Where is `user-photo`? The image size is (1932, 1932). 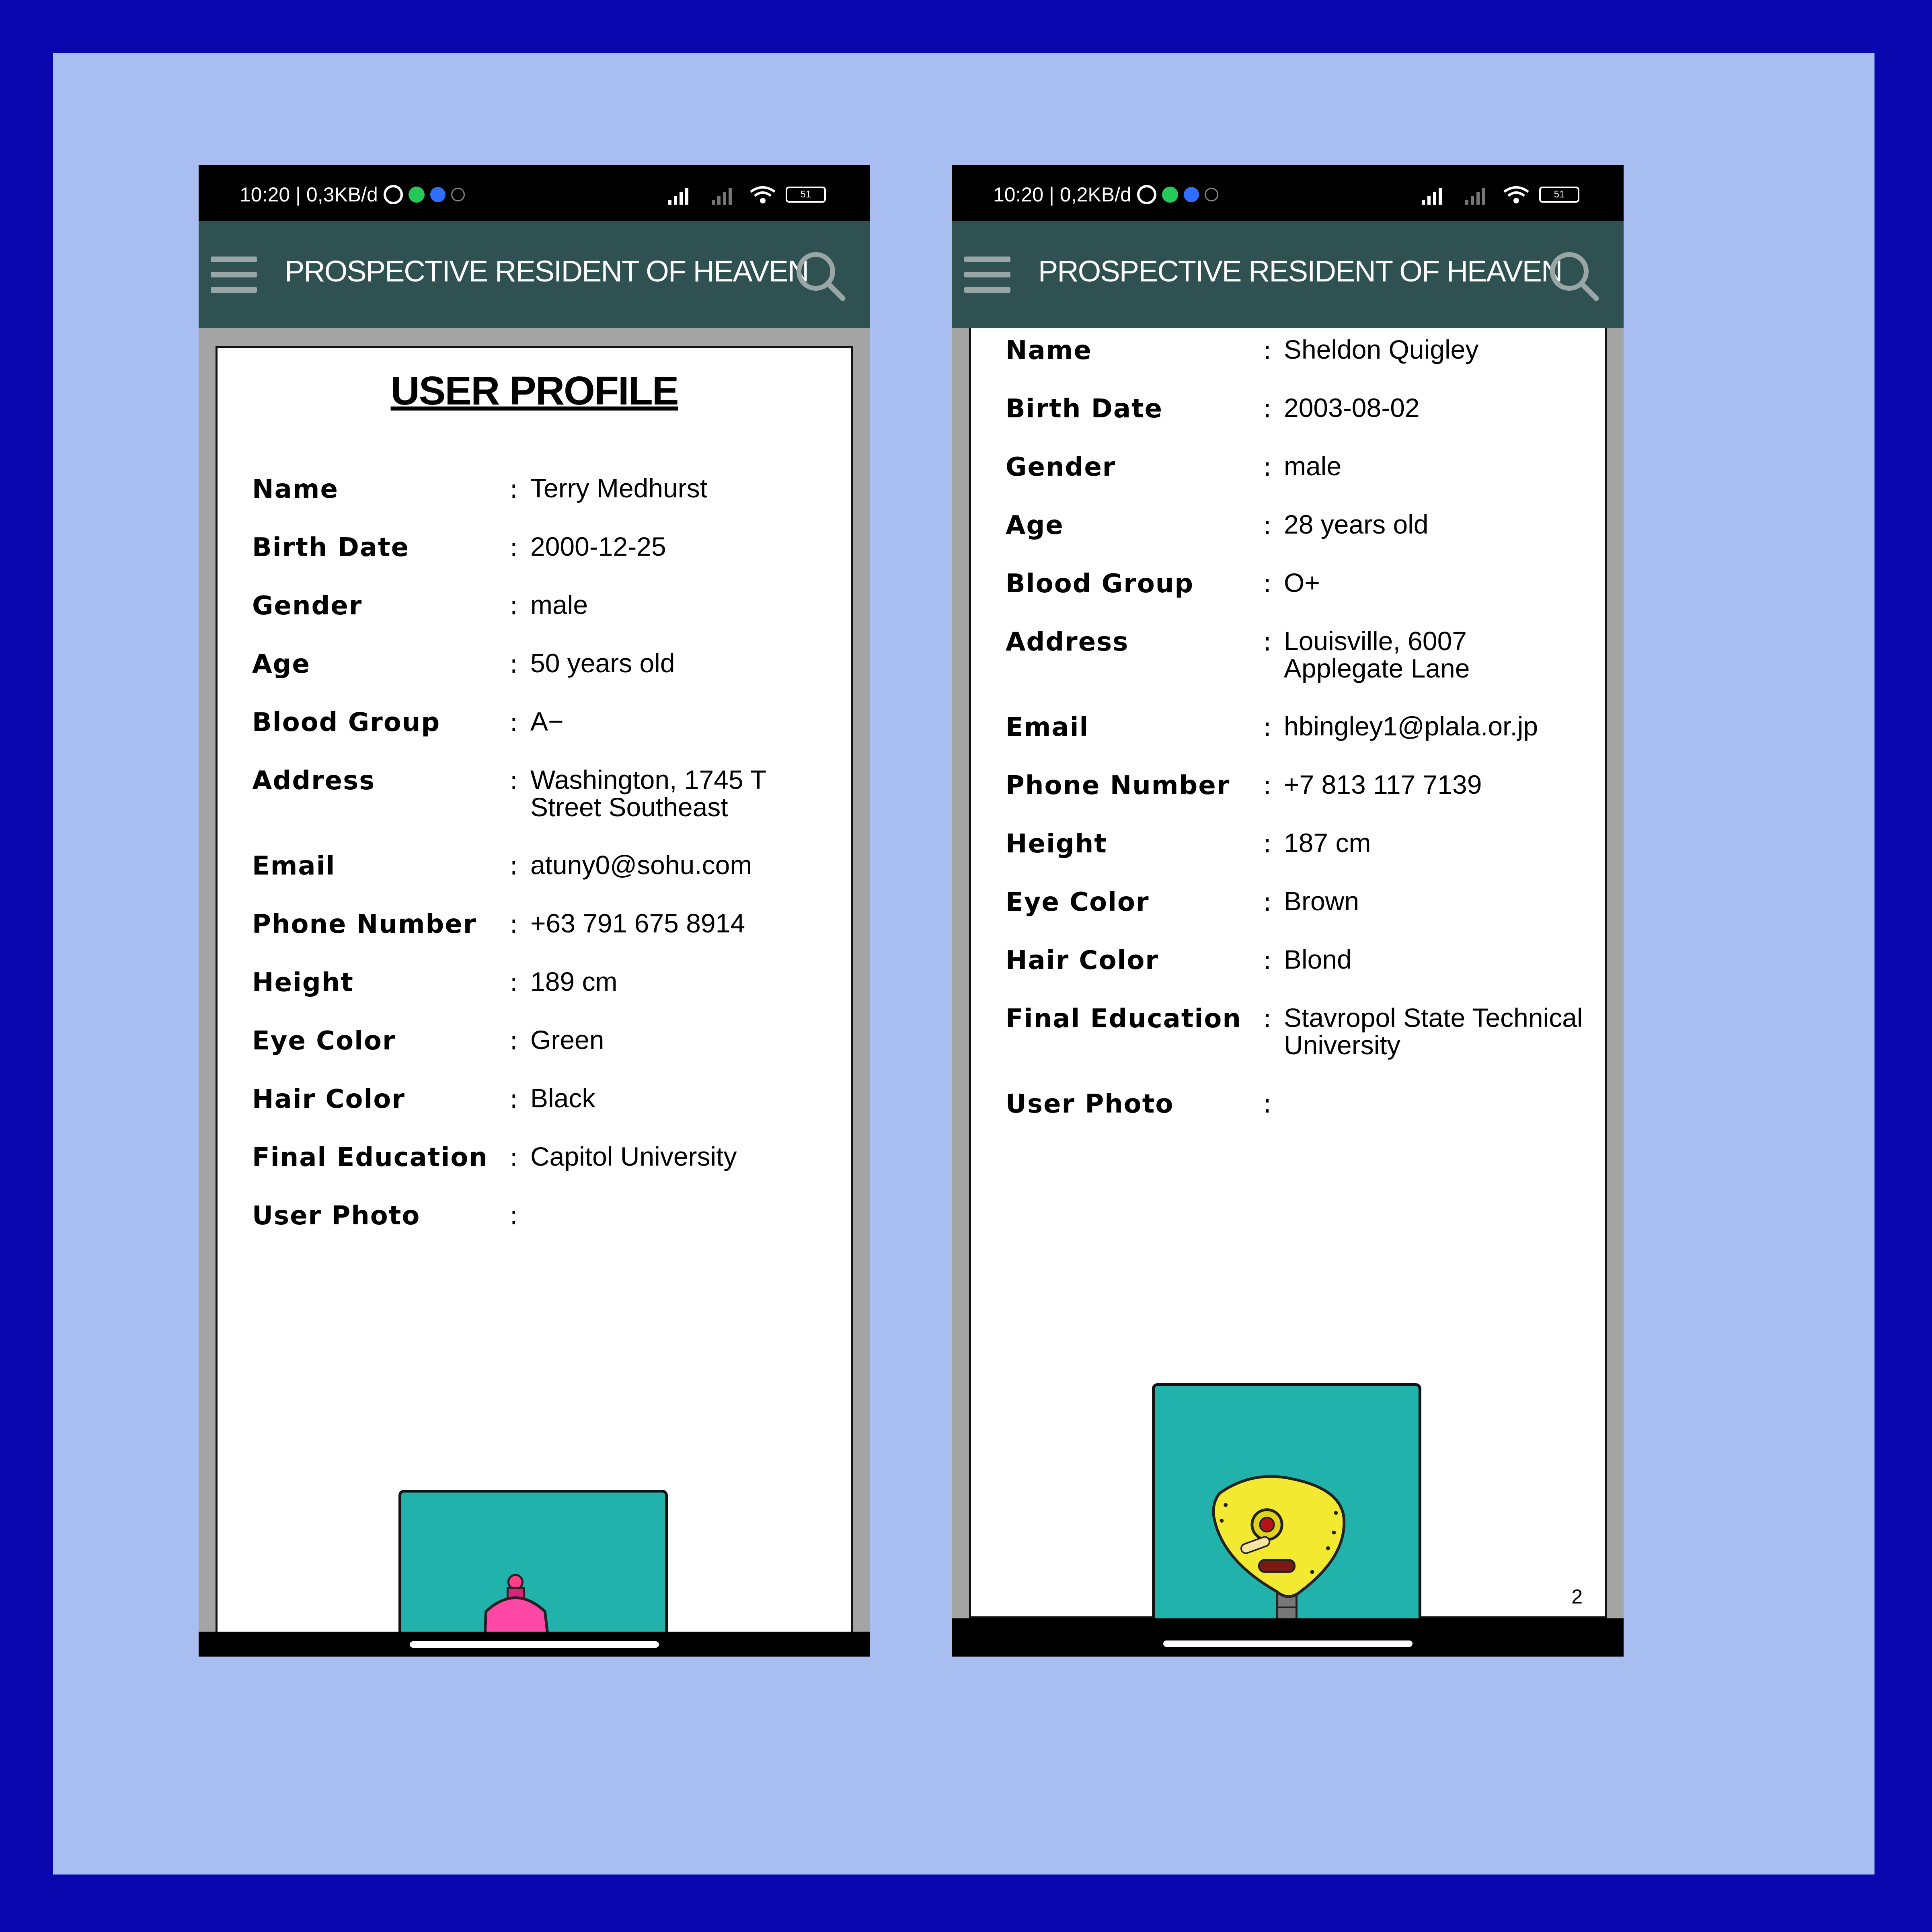 user-photo is located at coordinates (1286, 1520).